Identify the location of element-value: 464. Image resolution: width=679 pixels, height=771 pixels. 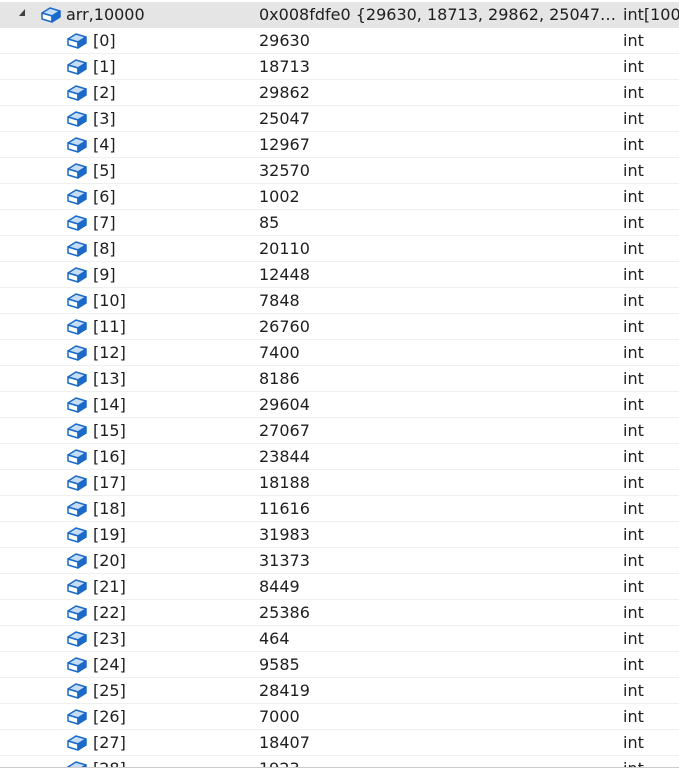
(439, 639).